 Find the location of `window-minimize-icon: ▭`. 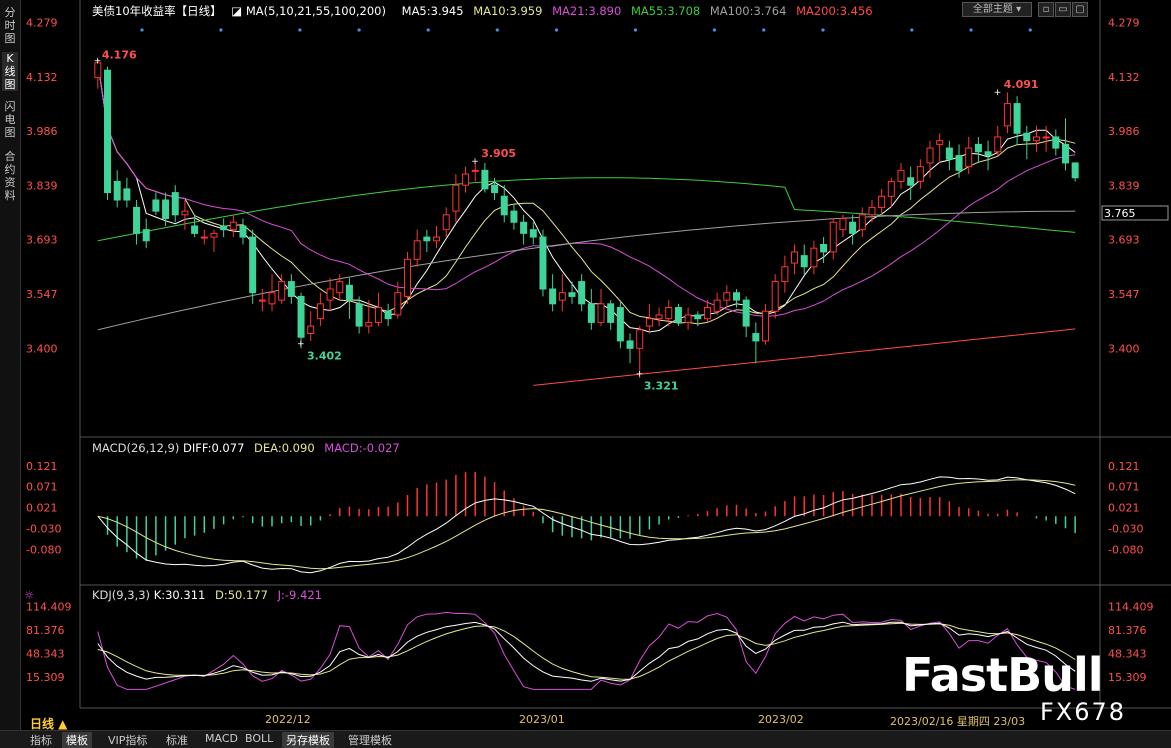

window-minimize-icon: ▭ is located at coordinates (1063, 9).